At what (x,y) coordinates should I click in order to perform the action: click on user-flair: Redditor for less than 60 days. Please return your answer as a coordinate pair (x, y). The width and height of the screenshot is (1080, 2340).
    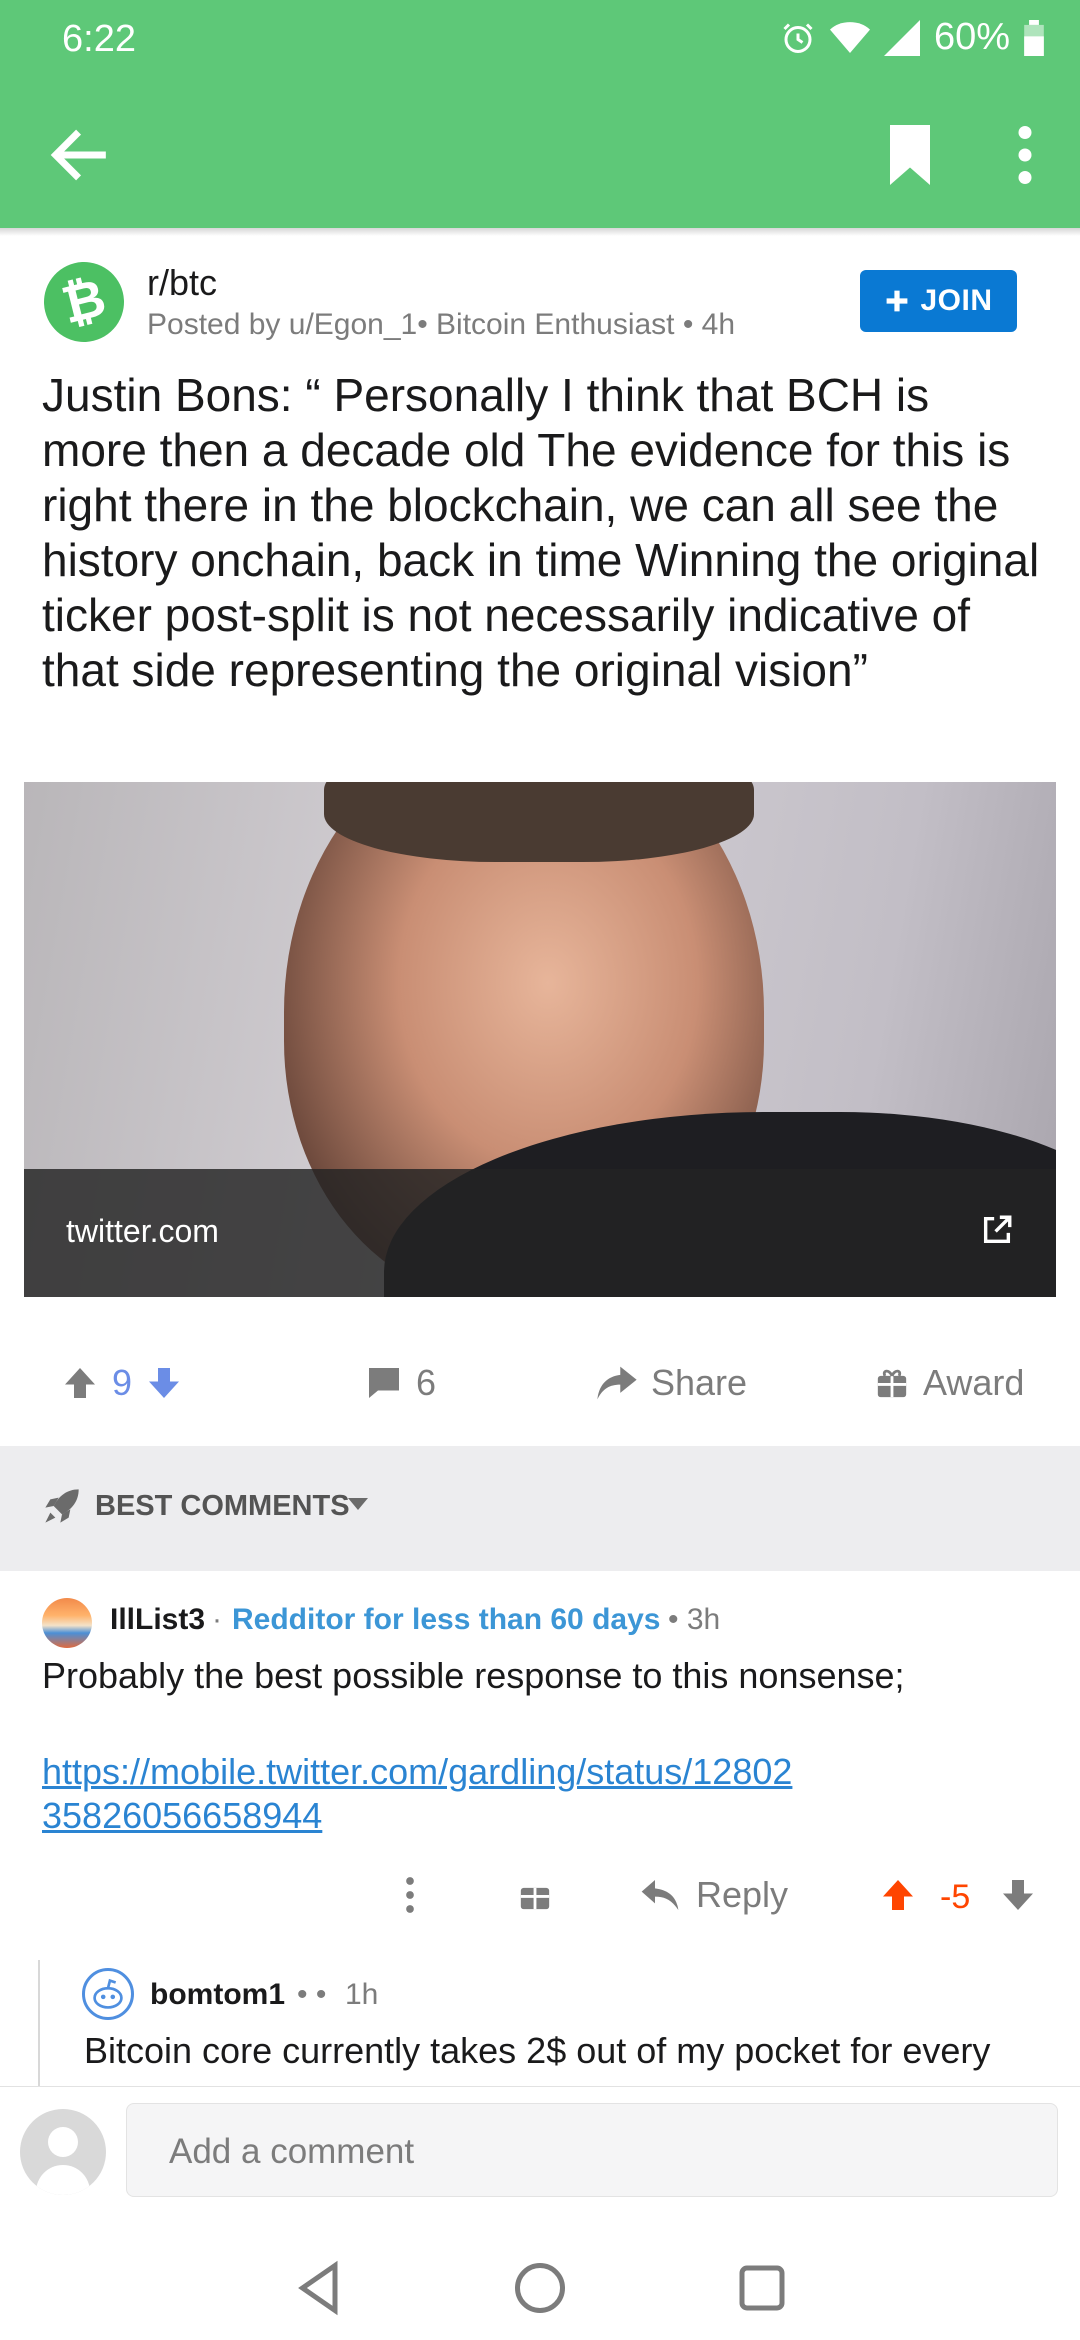
    Looking at the image, I should click on (446, 1619).